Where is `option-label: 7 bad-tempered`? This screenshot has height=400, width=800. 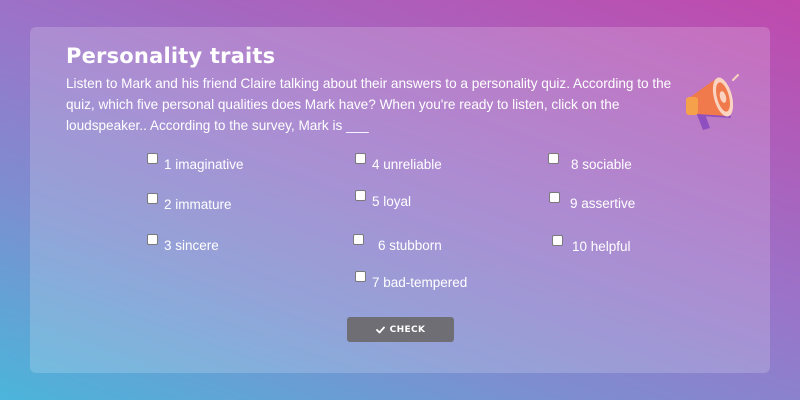 option-label: 7 bad-tempered is located at coordinates (420, 282).